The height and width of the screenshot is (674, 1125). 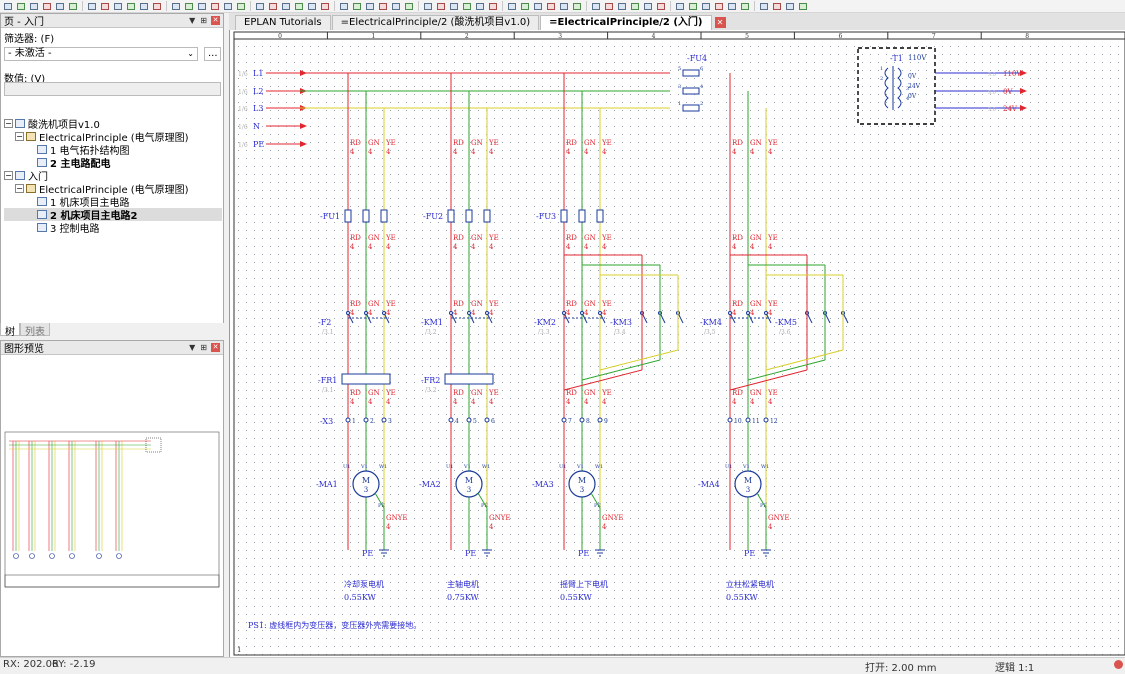 I want to click on contact-dot, so click(x=469, y=313).